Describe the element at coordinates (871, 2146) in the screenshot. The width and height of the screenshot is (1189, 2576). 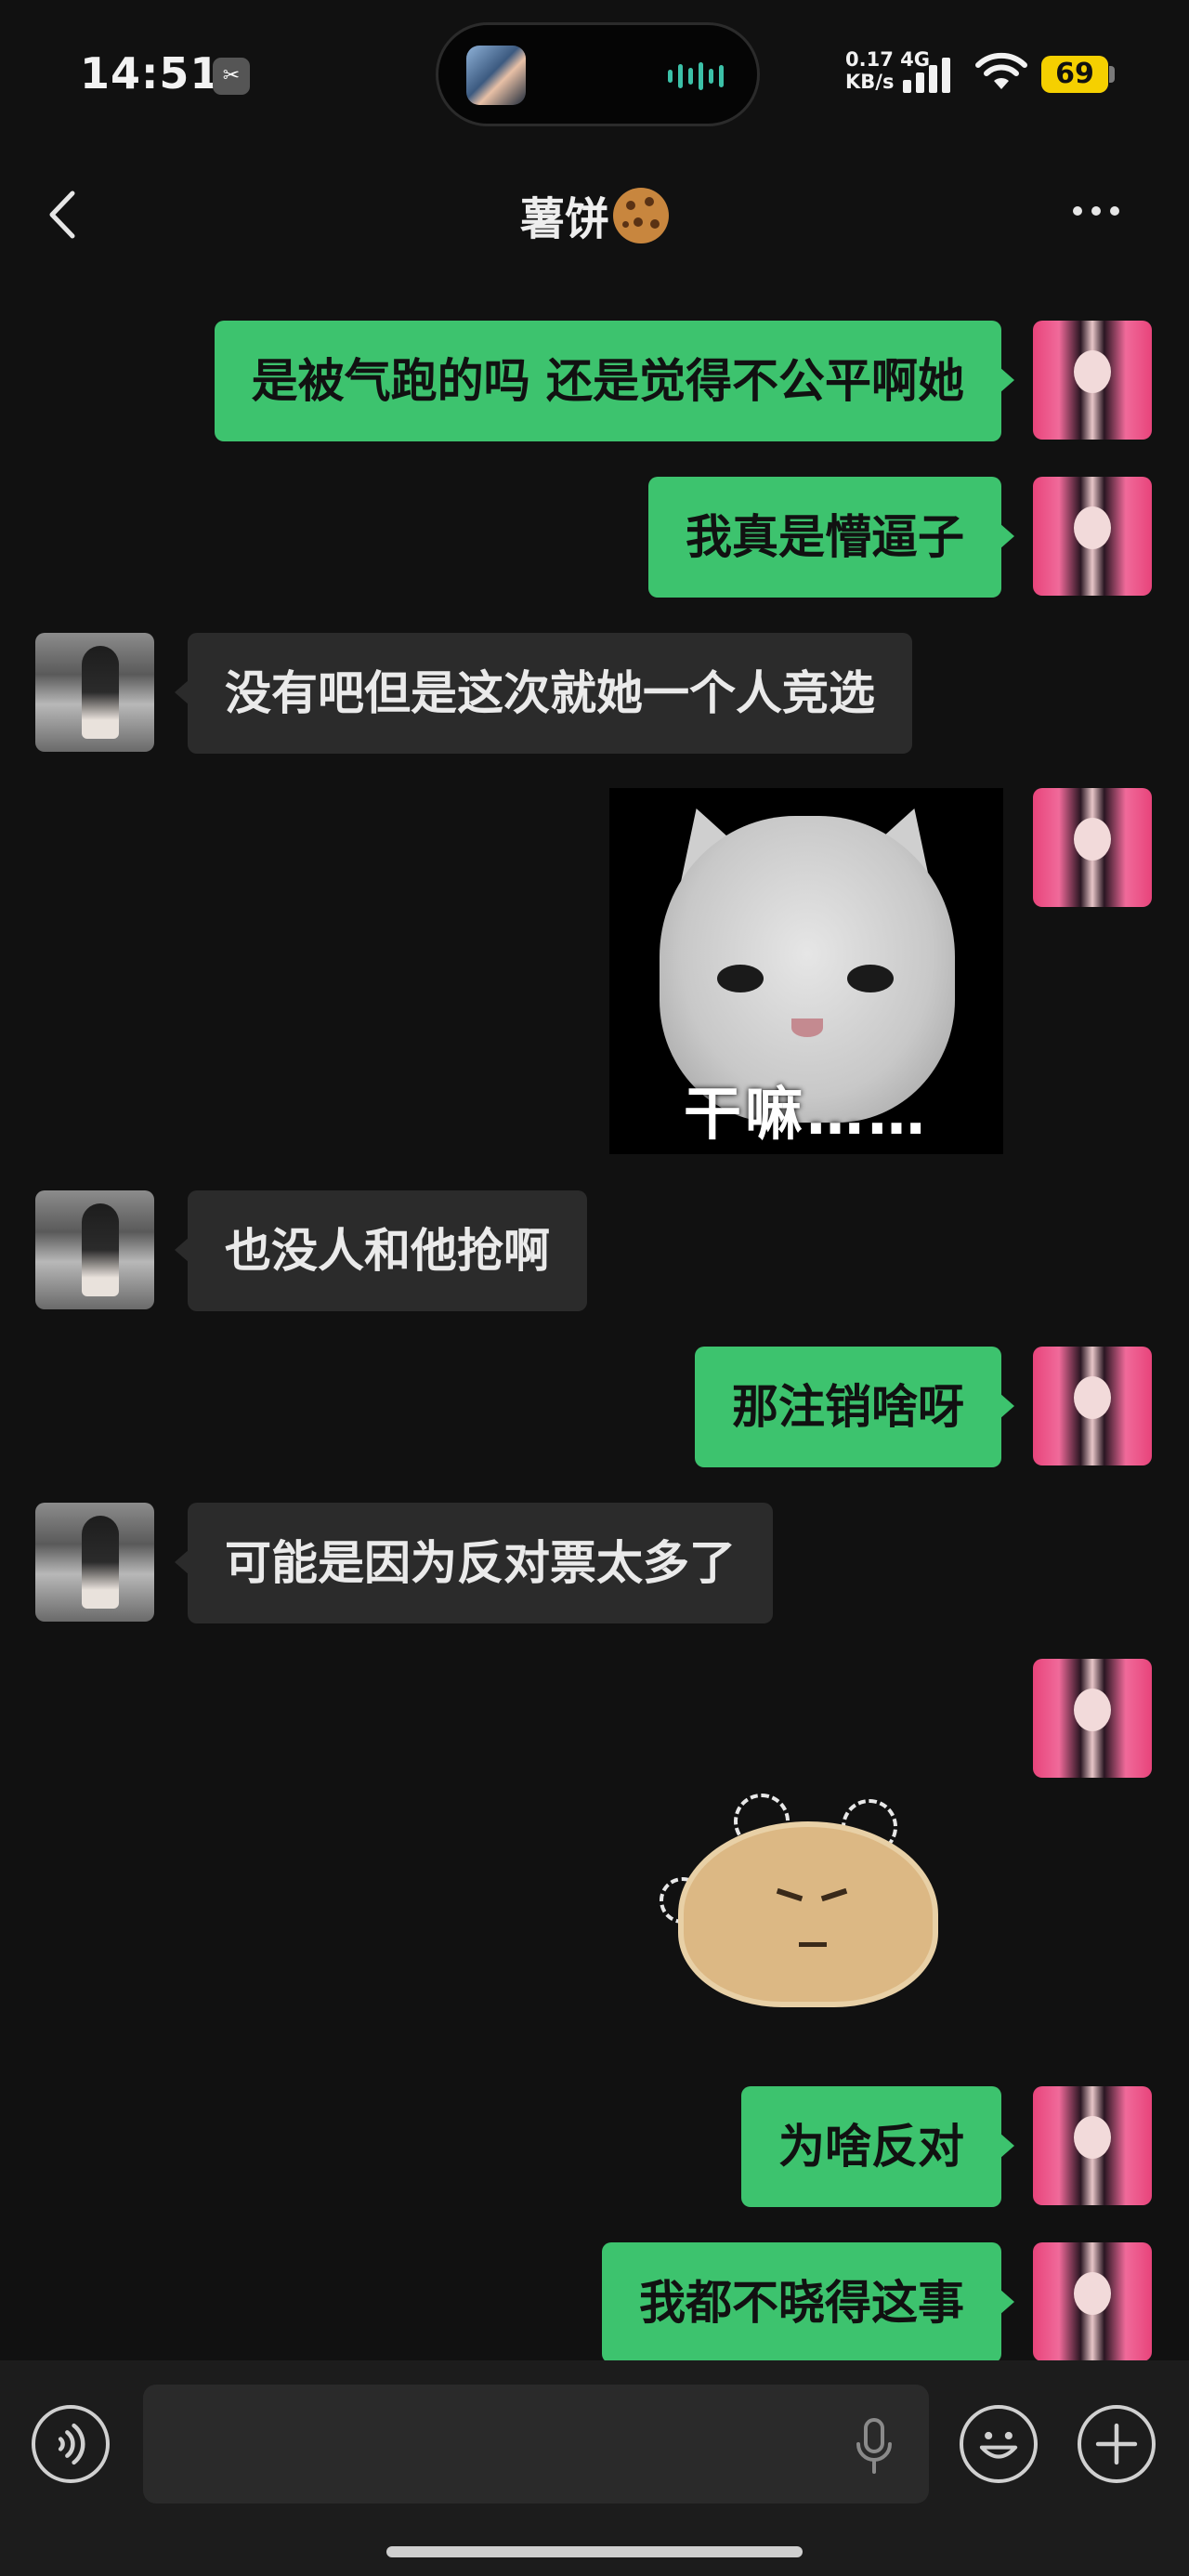
I see `message-bubble-sent: 为啥反对` at that location.